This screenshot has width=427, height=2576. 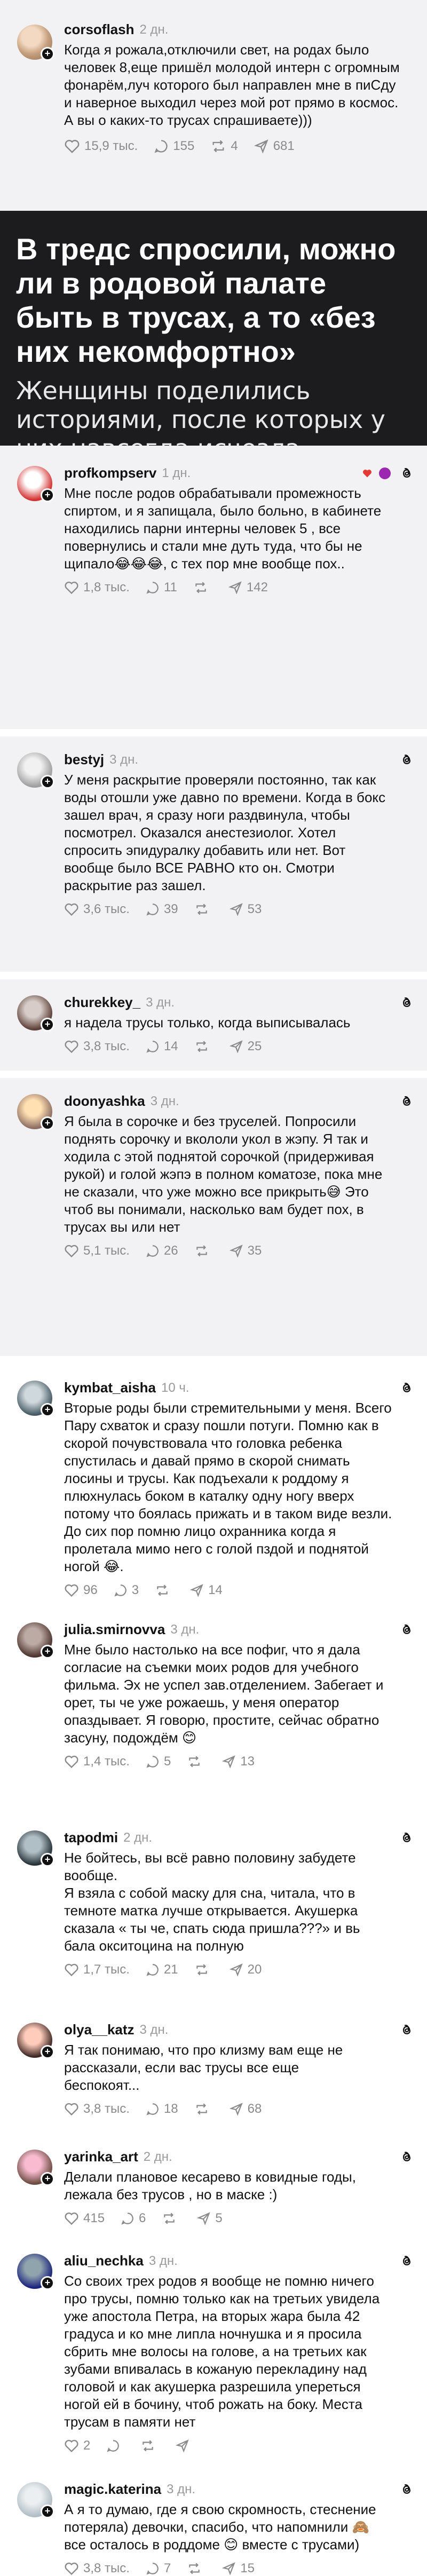 What do you see at coordinates (97, 1250) in the screenshot?
I see `like-button: 5,1 тыс.` at bounding box center [97, 1250].